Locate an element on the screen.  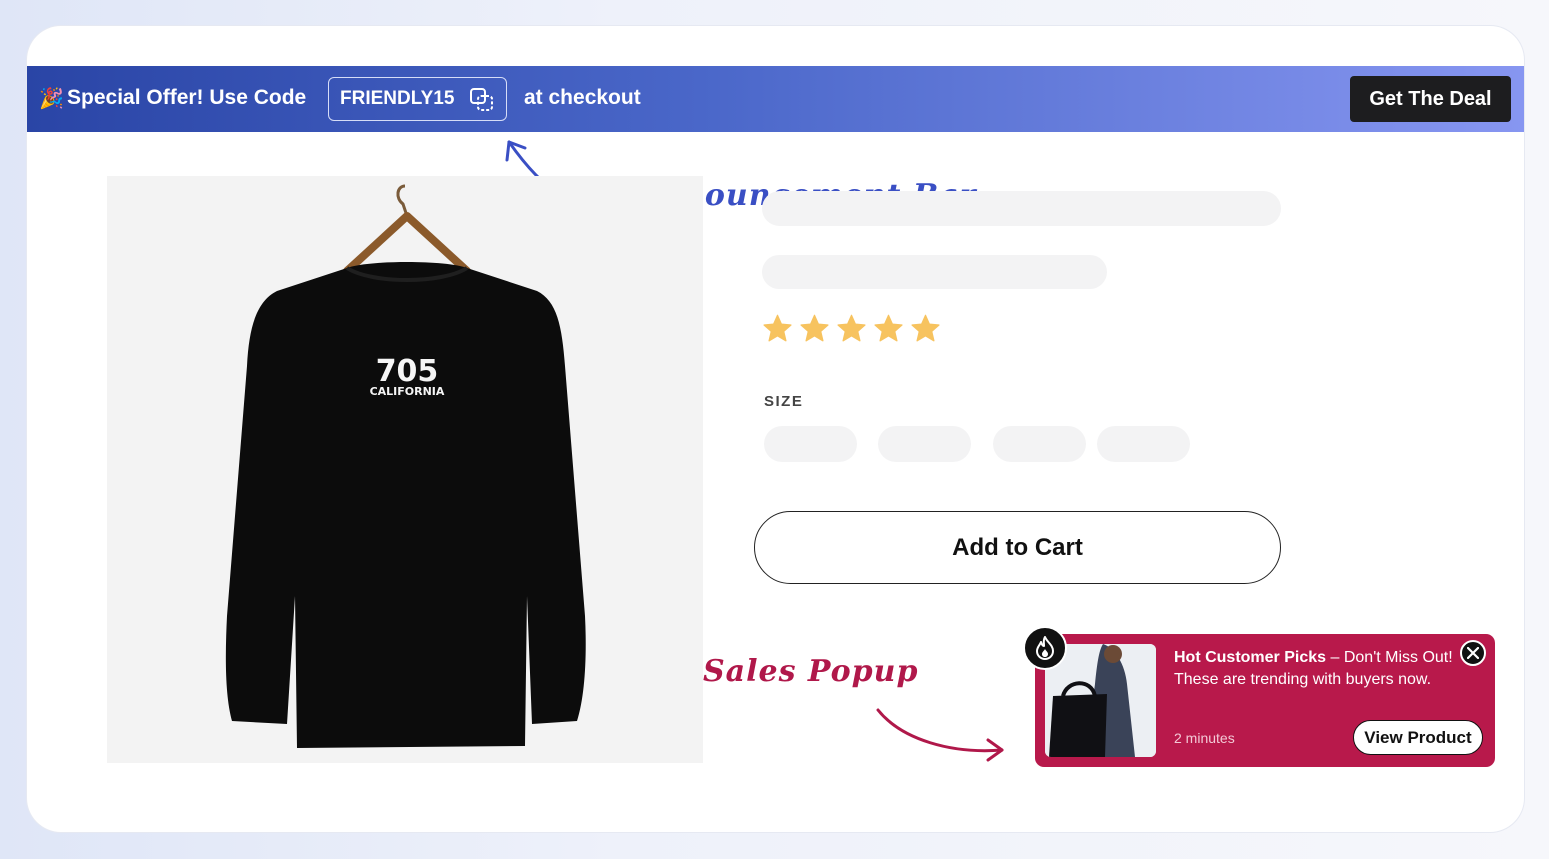
product-title-skeleton is located at coordinates (1021, 208).